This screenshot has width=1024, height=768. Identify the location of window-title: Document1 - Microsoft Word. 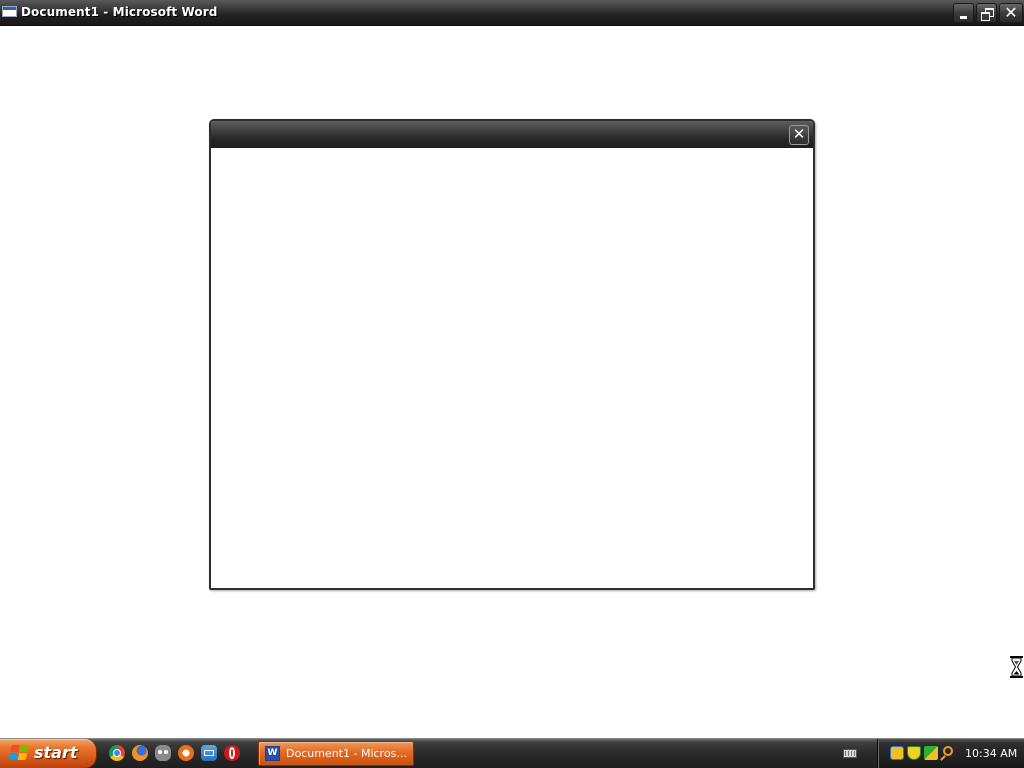
(119, 12).